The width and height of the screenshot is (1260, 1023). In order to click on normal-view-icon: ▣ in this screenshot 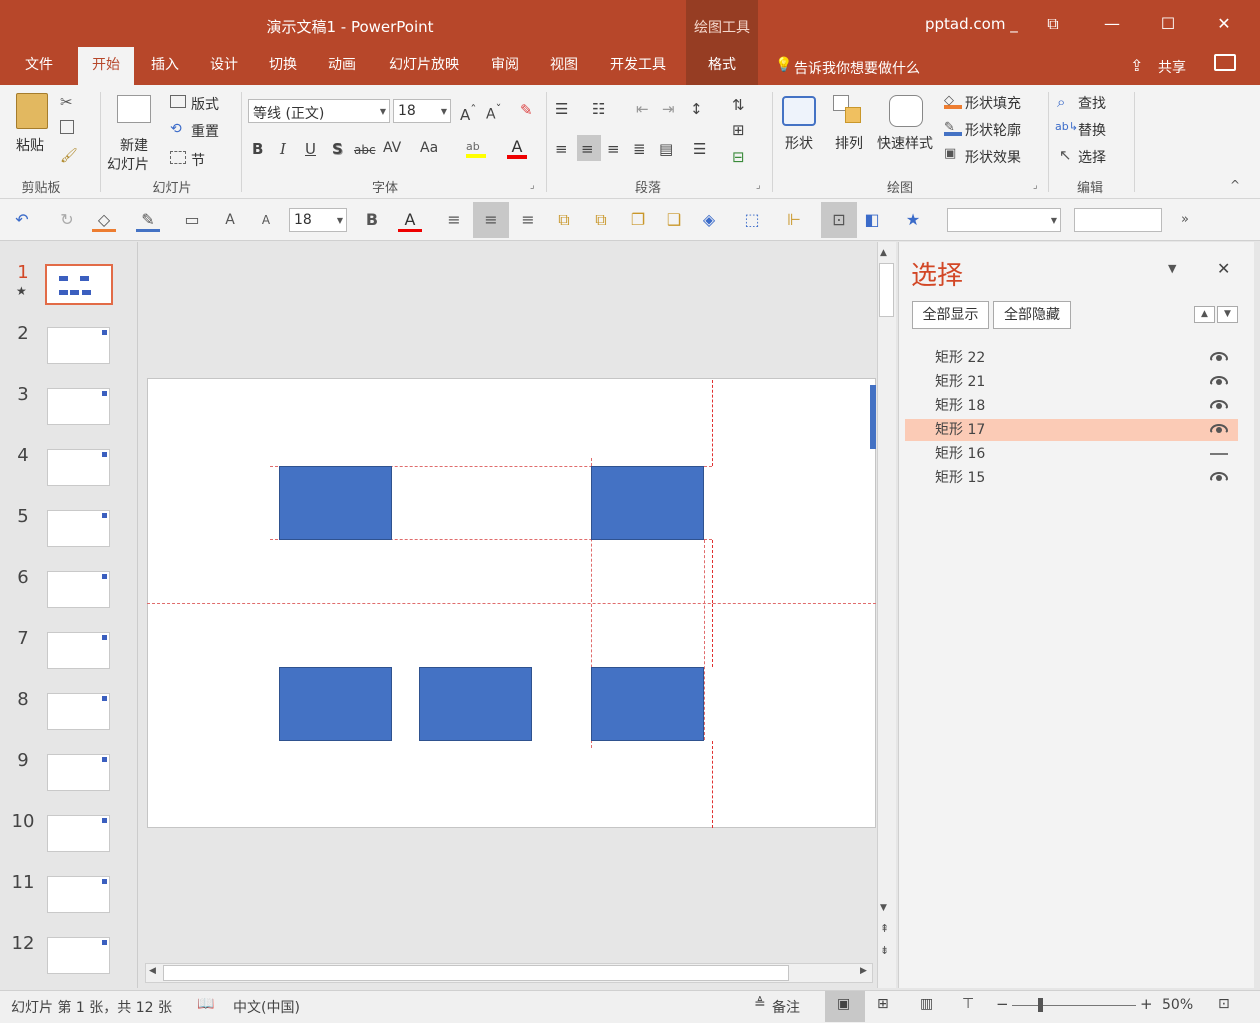, I will do `click(843, 1004)`.